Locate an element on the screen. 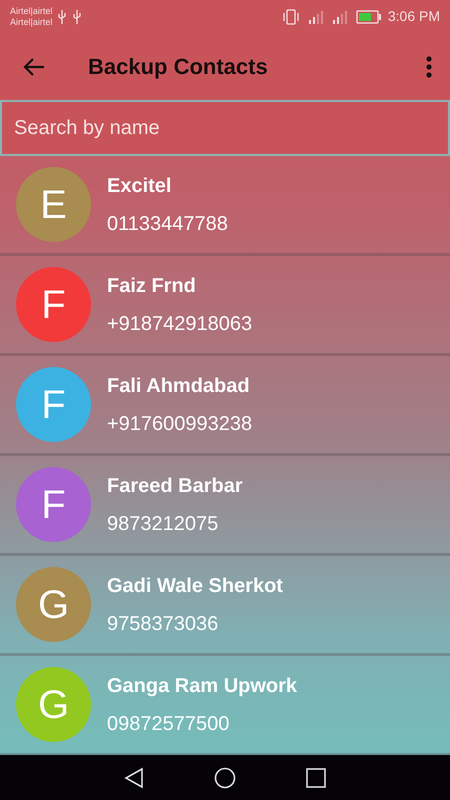  contact-name: Fali Ahmdabad is located at coordinates (179, 386).